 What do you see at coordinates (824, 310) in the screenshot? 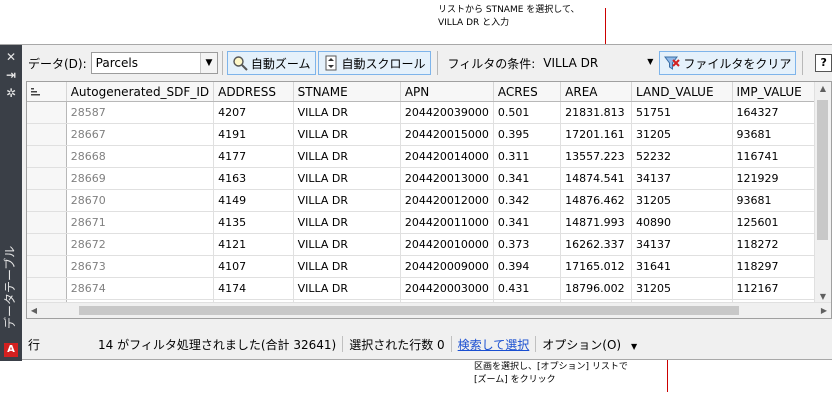
I see `scroll-right-icon: ▶` at bounding box center [824, 310].